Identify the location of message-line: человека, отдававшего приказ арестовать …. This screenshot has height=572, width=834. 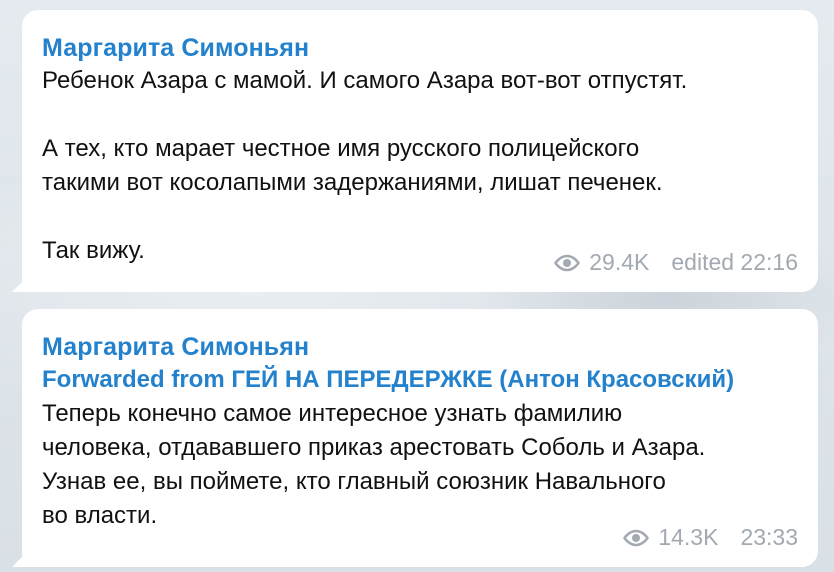
(374, 447).